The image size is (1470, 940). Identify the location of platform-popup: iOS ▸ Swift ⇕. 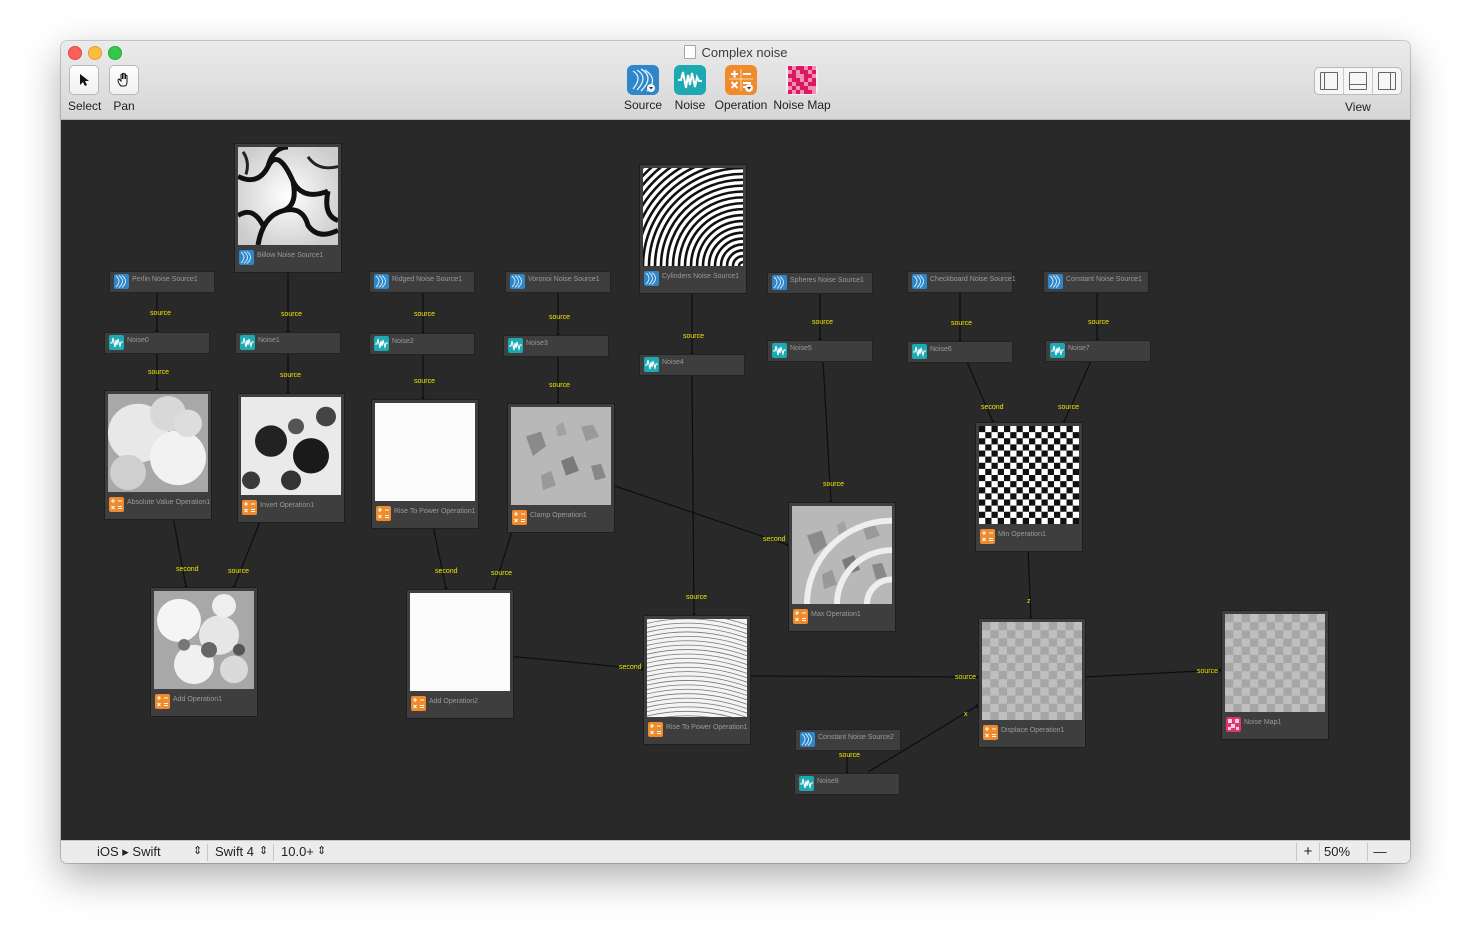
(151, 852).